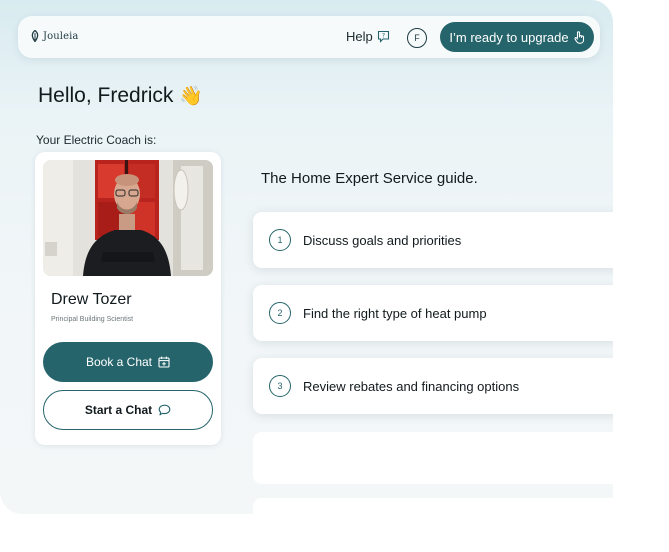 The height and width of the screenshot is (552, 669). I want to click on guide-step-3: 3 Review rebates and financing options, so click(433, 386).